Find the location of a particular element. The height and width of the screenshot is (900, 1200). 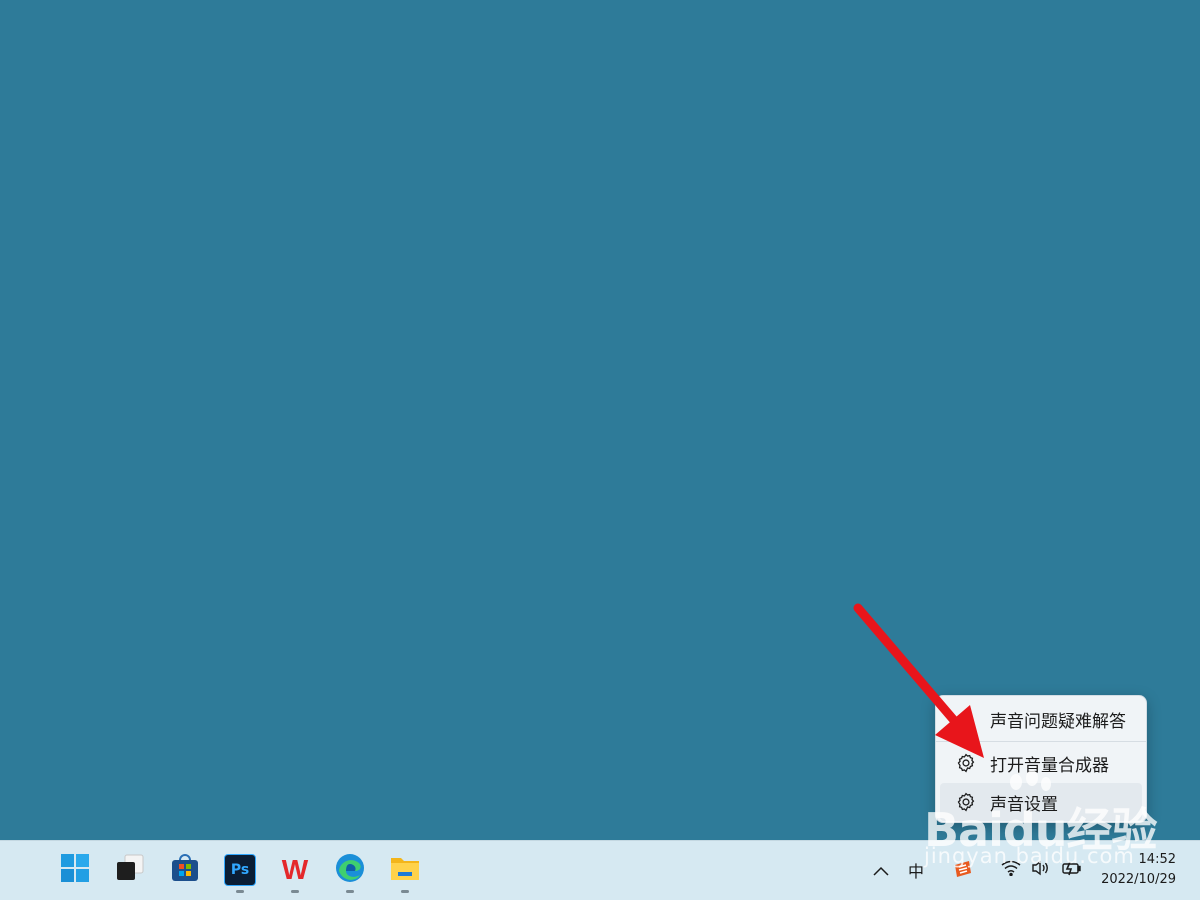

edge-browser-button is located at coordinates (350, 871).